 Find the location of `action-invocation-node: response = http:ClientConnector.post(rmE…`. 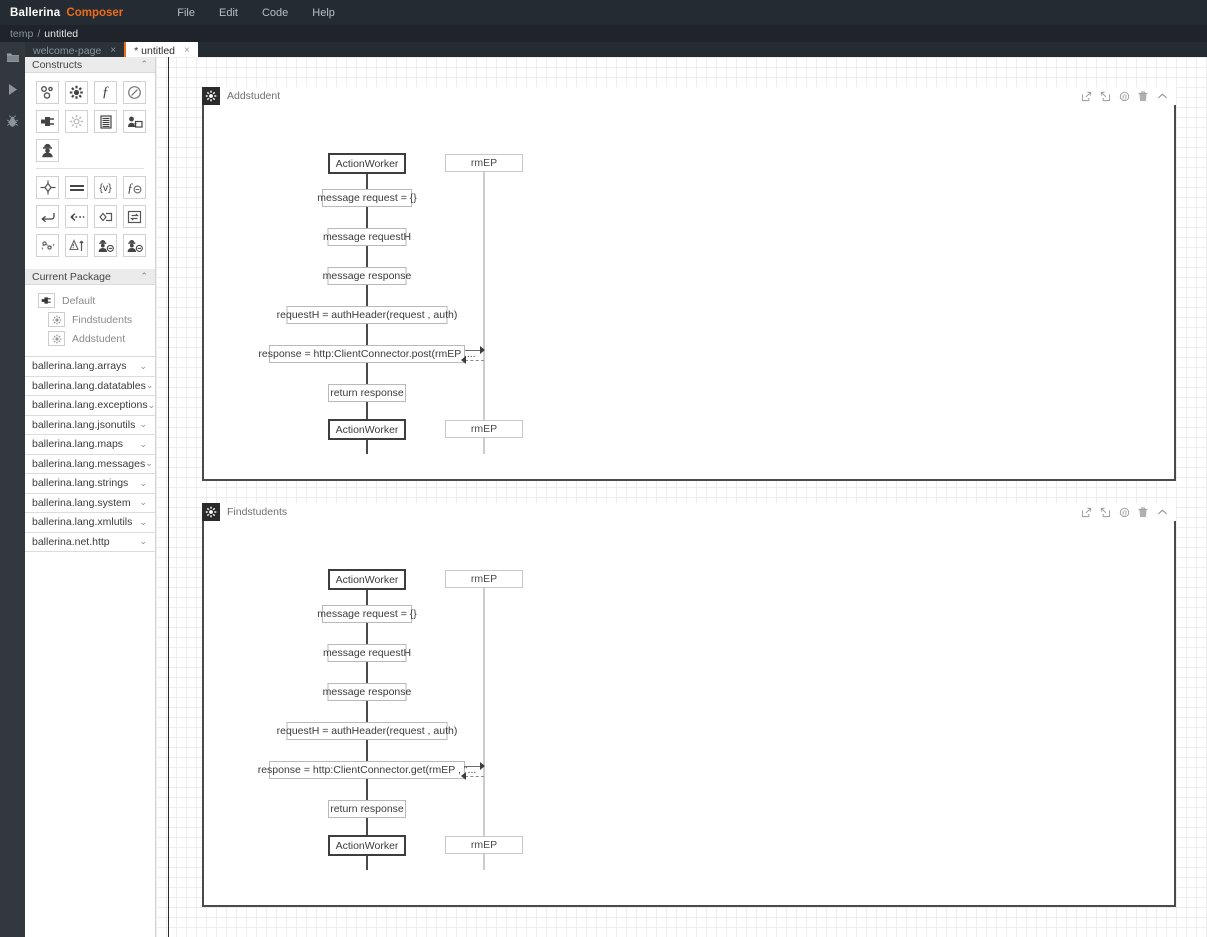

action-invocation-node: response = http:ClientConnector.post(rmE… is located at coordinates (367, 354).